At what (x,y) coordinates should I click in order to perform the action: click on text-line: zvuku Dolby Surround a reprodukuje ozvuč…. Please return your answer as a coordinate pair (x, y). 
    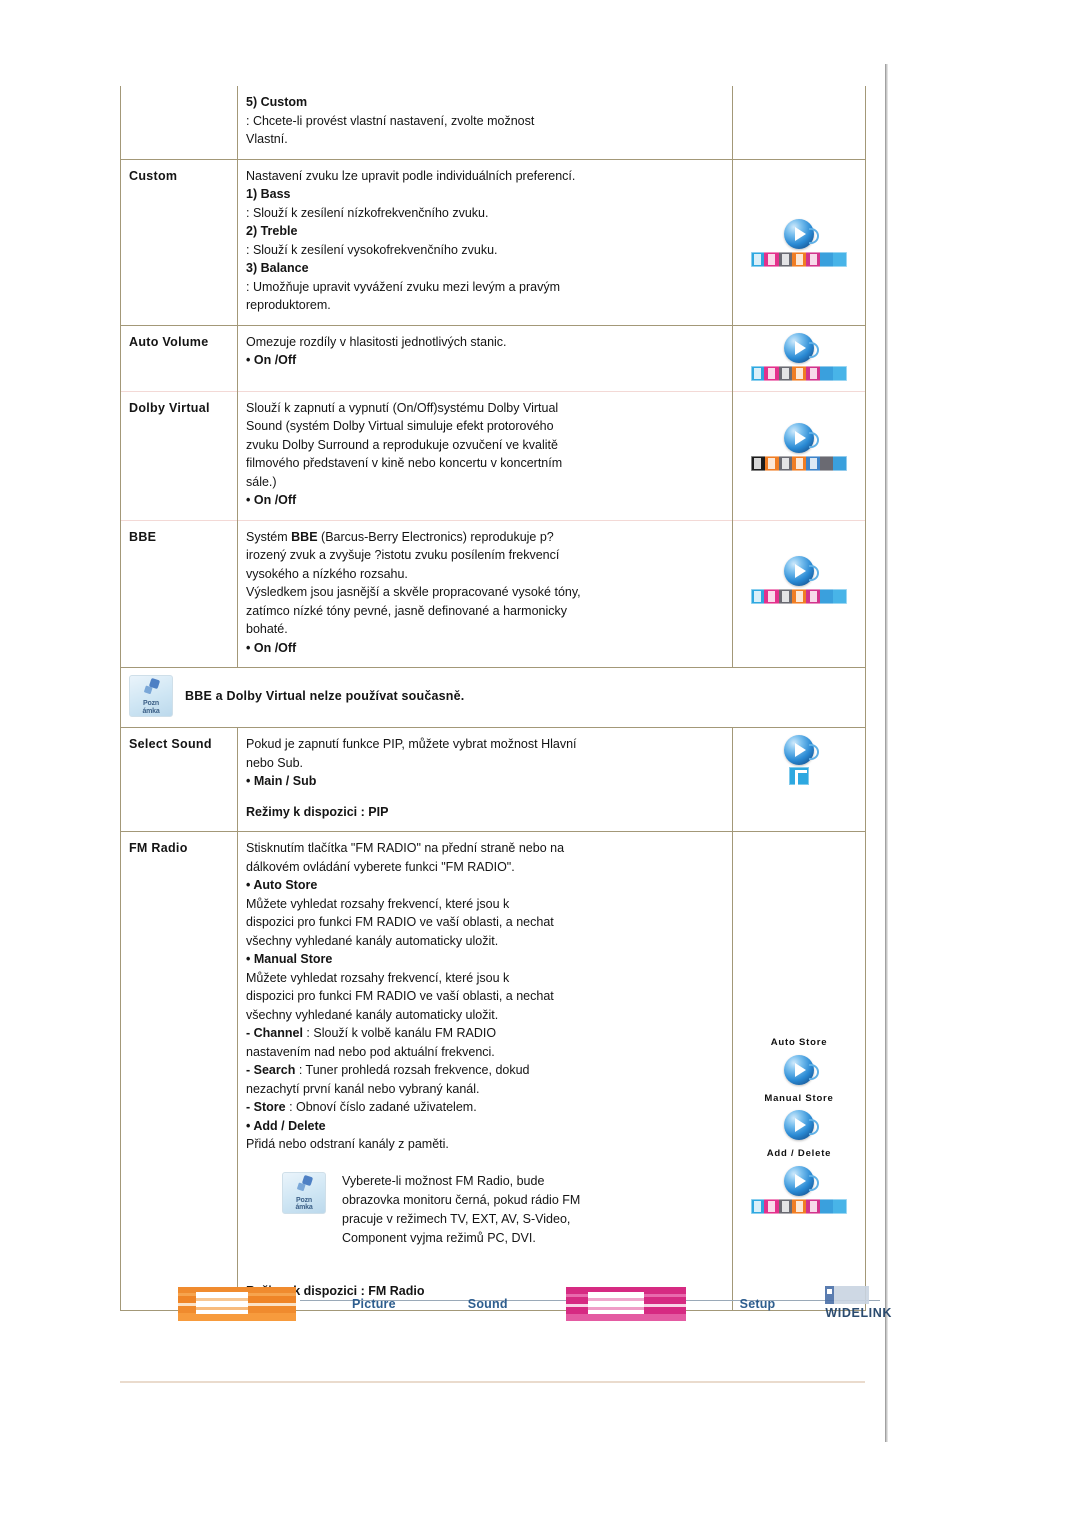
    Looking at the image, I should click on (402, 444).